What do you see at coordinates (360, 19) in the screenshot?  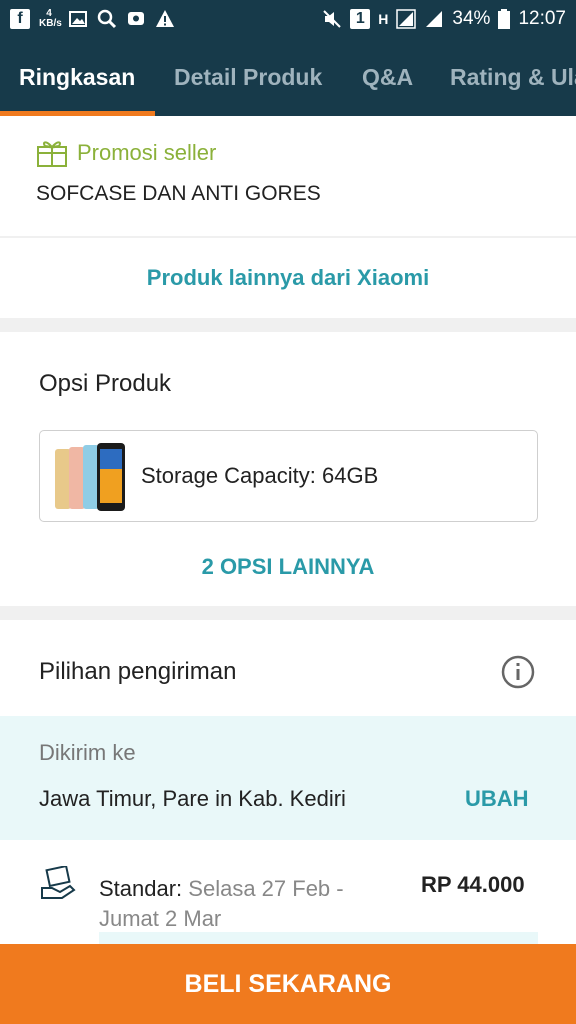 I see `sim-indicator: 1` at bounding box center [360, 19].